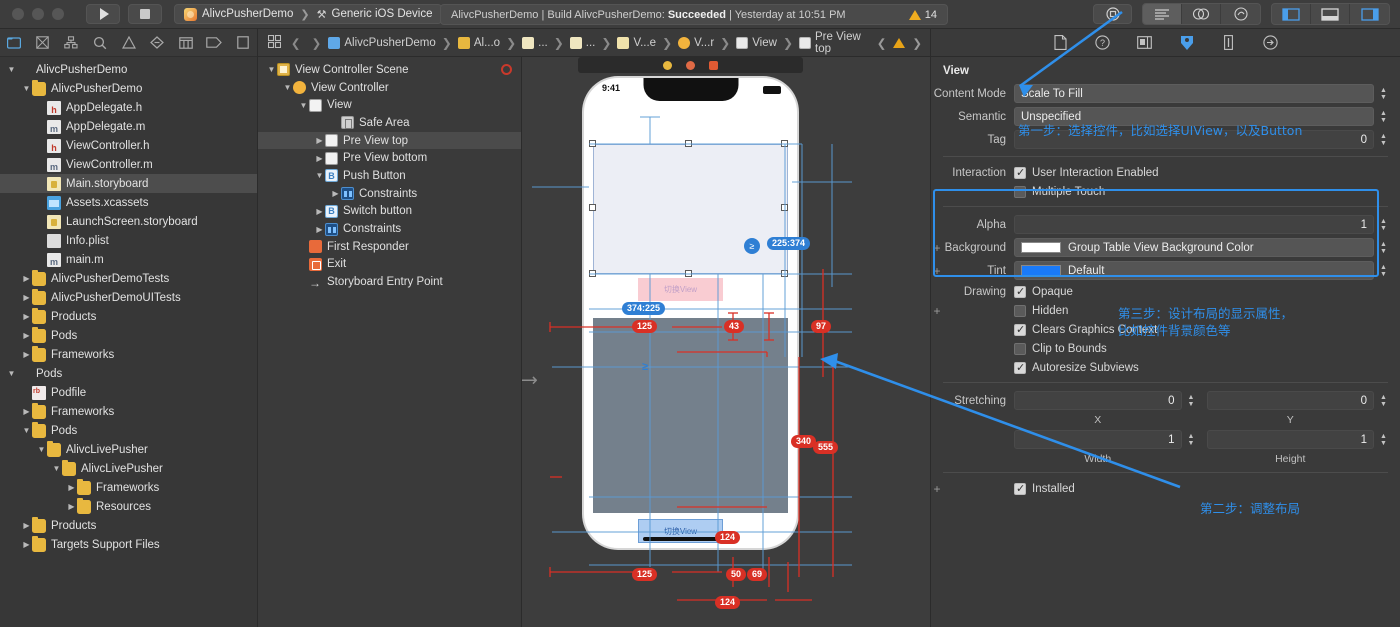  Describe the element at coordinates (1191, 400) in the screenshot. I see `stretch-x-stepper: ▲ ▼` at that location.